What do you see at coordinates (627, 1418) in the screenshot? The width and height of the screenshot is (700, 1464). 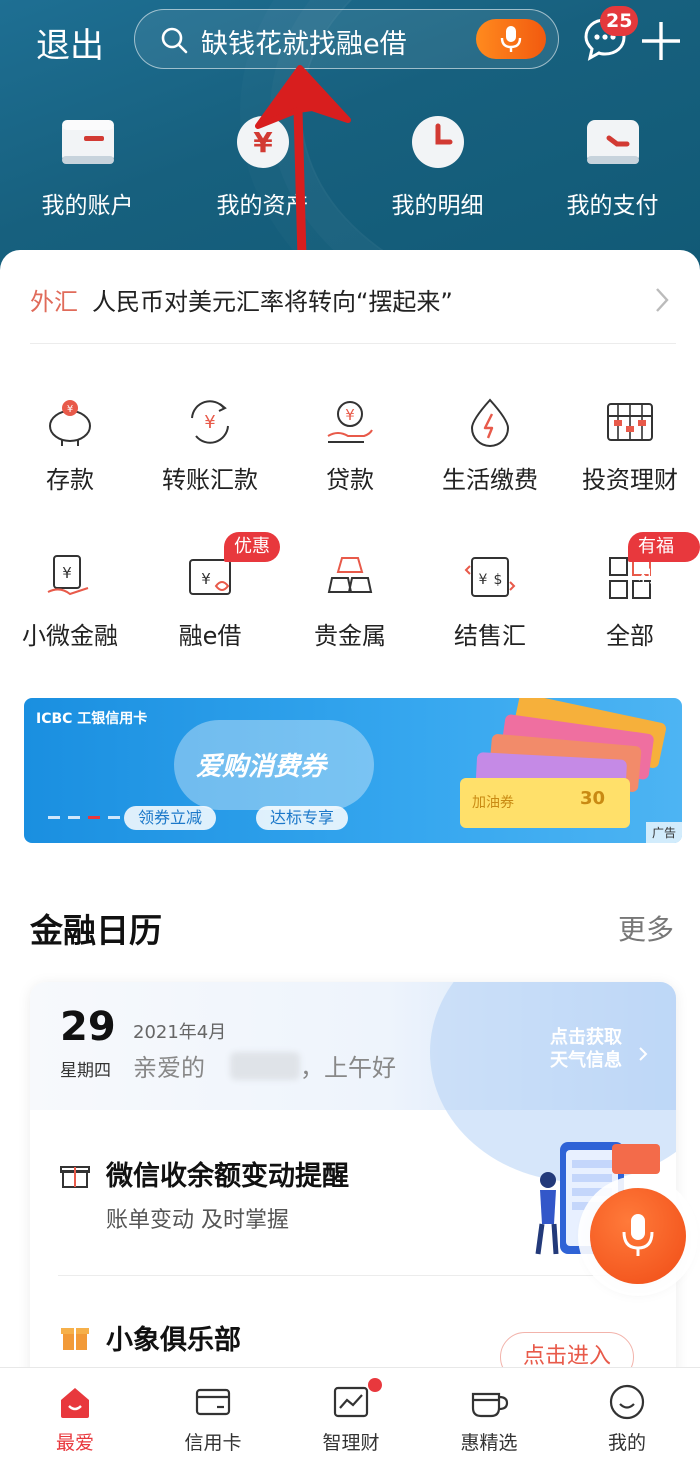 I see `nav-profile: 我的` at bounding box center [627, 1418].